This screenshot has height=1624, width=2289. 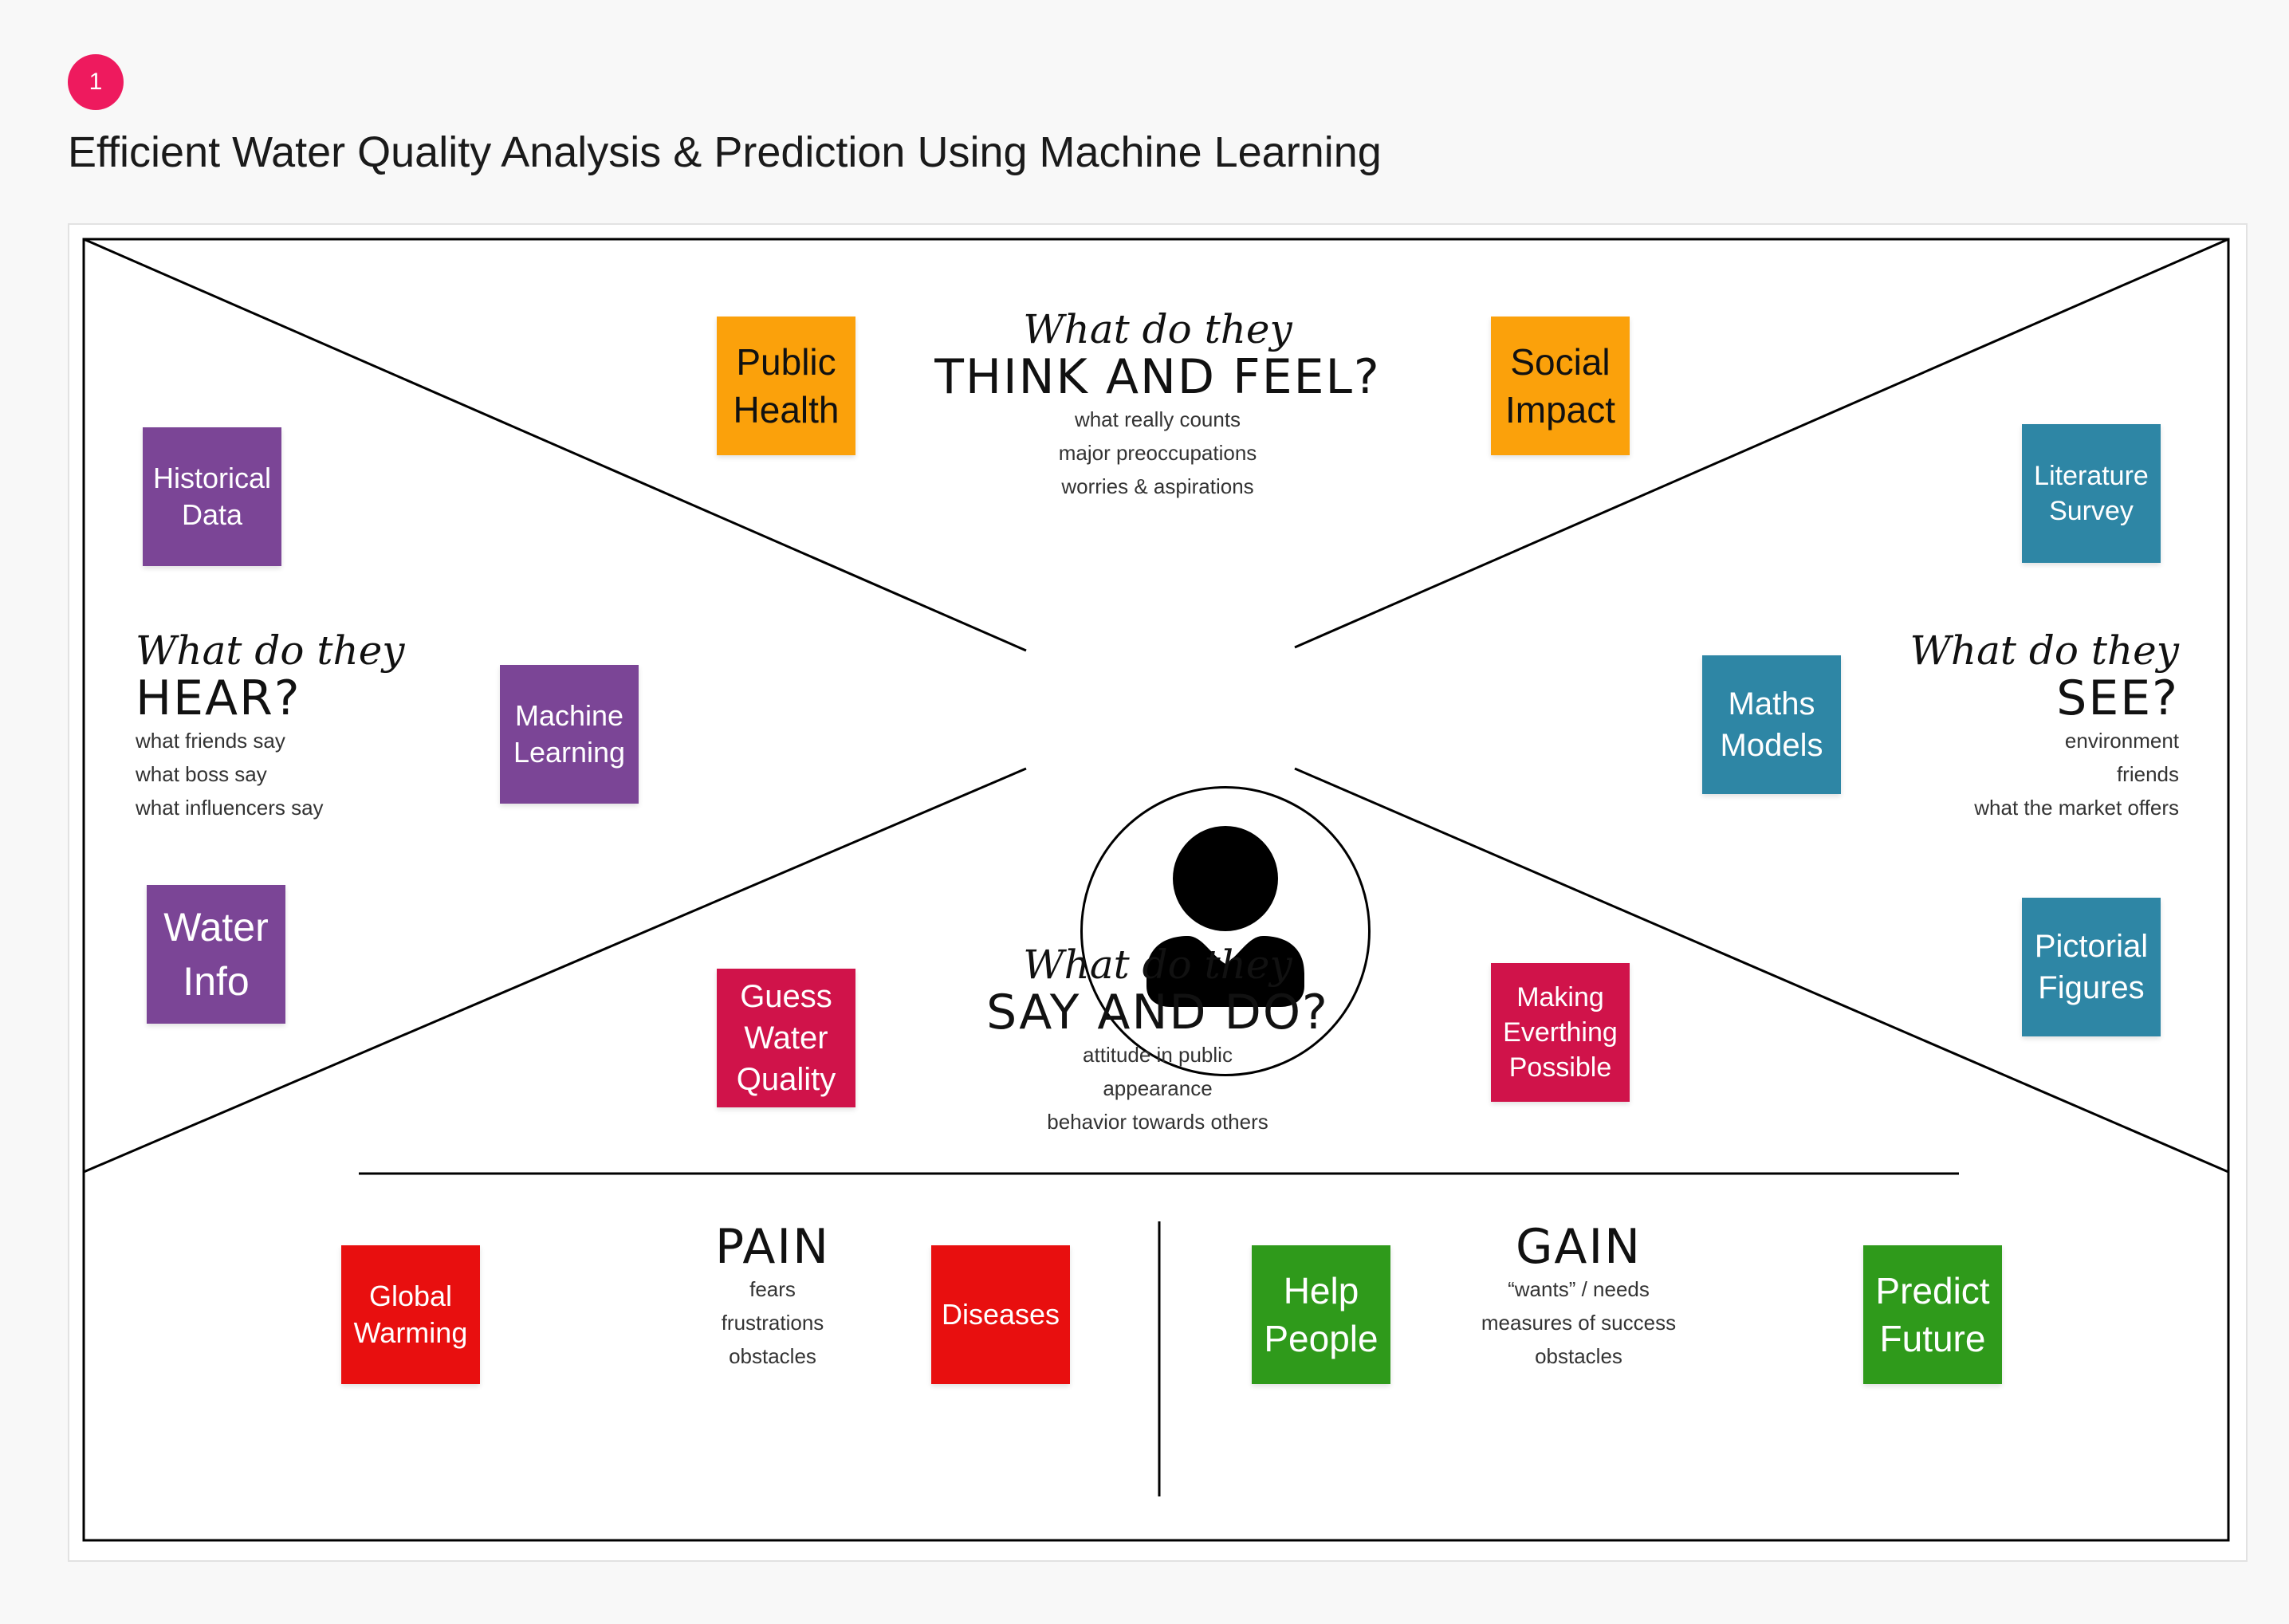 What do you see at coordinates (1771, 704) in the screenshot?
I see `sticky-text: Maths` at bounding box center [1771, 704].